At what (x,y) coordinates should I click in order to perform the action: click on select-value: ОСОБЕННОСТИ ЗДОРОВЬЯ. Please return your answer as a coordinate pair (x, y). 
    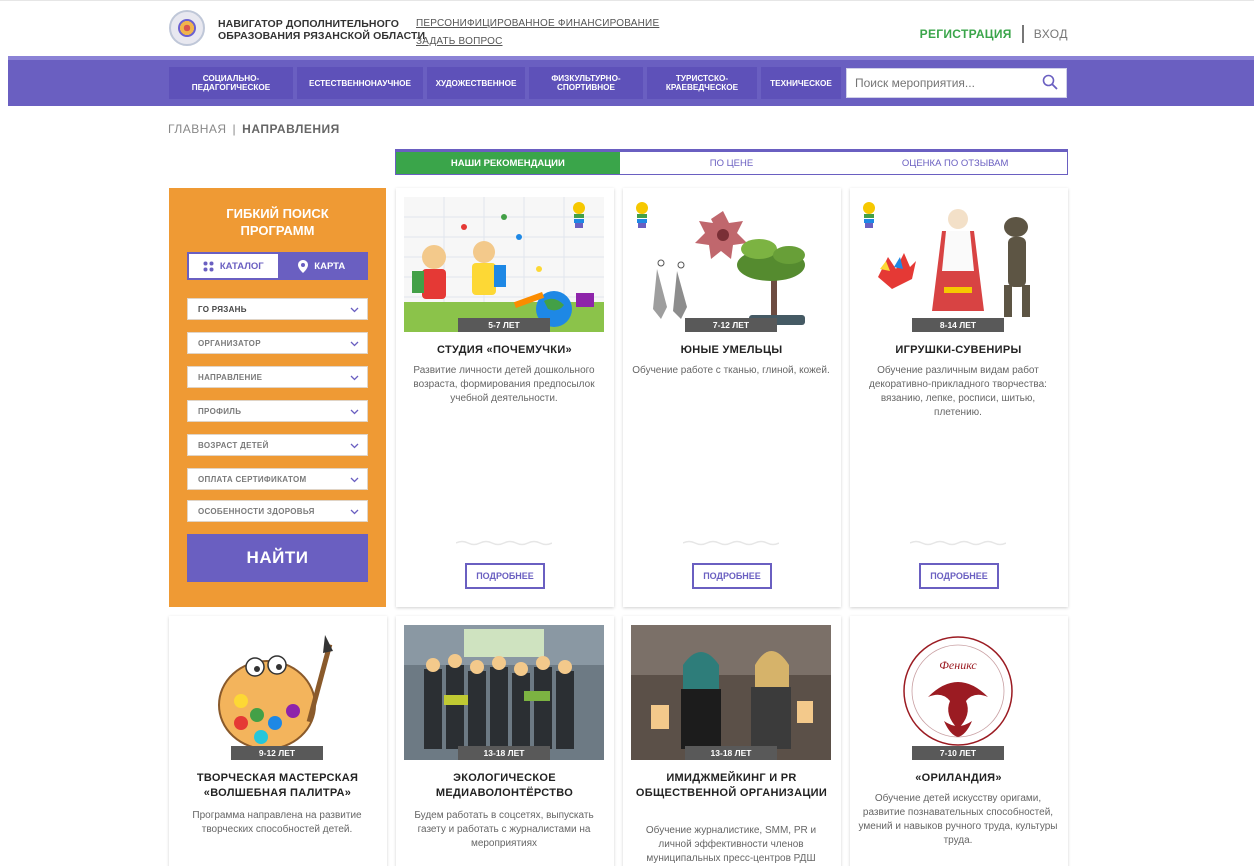
    Looking at the image, I should click on (256, 511).